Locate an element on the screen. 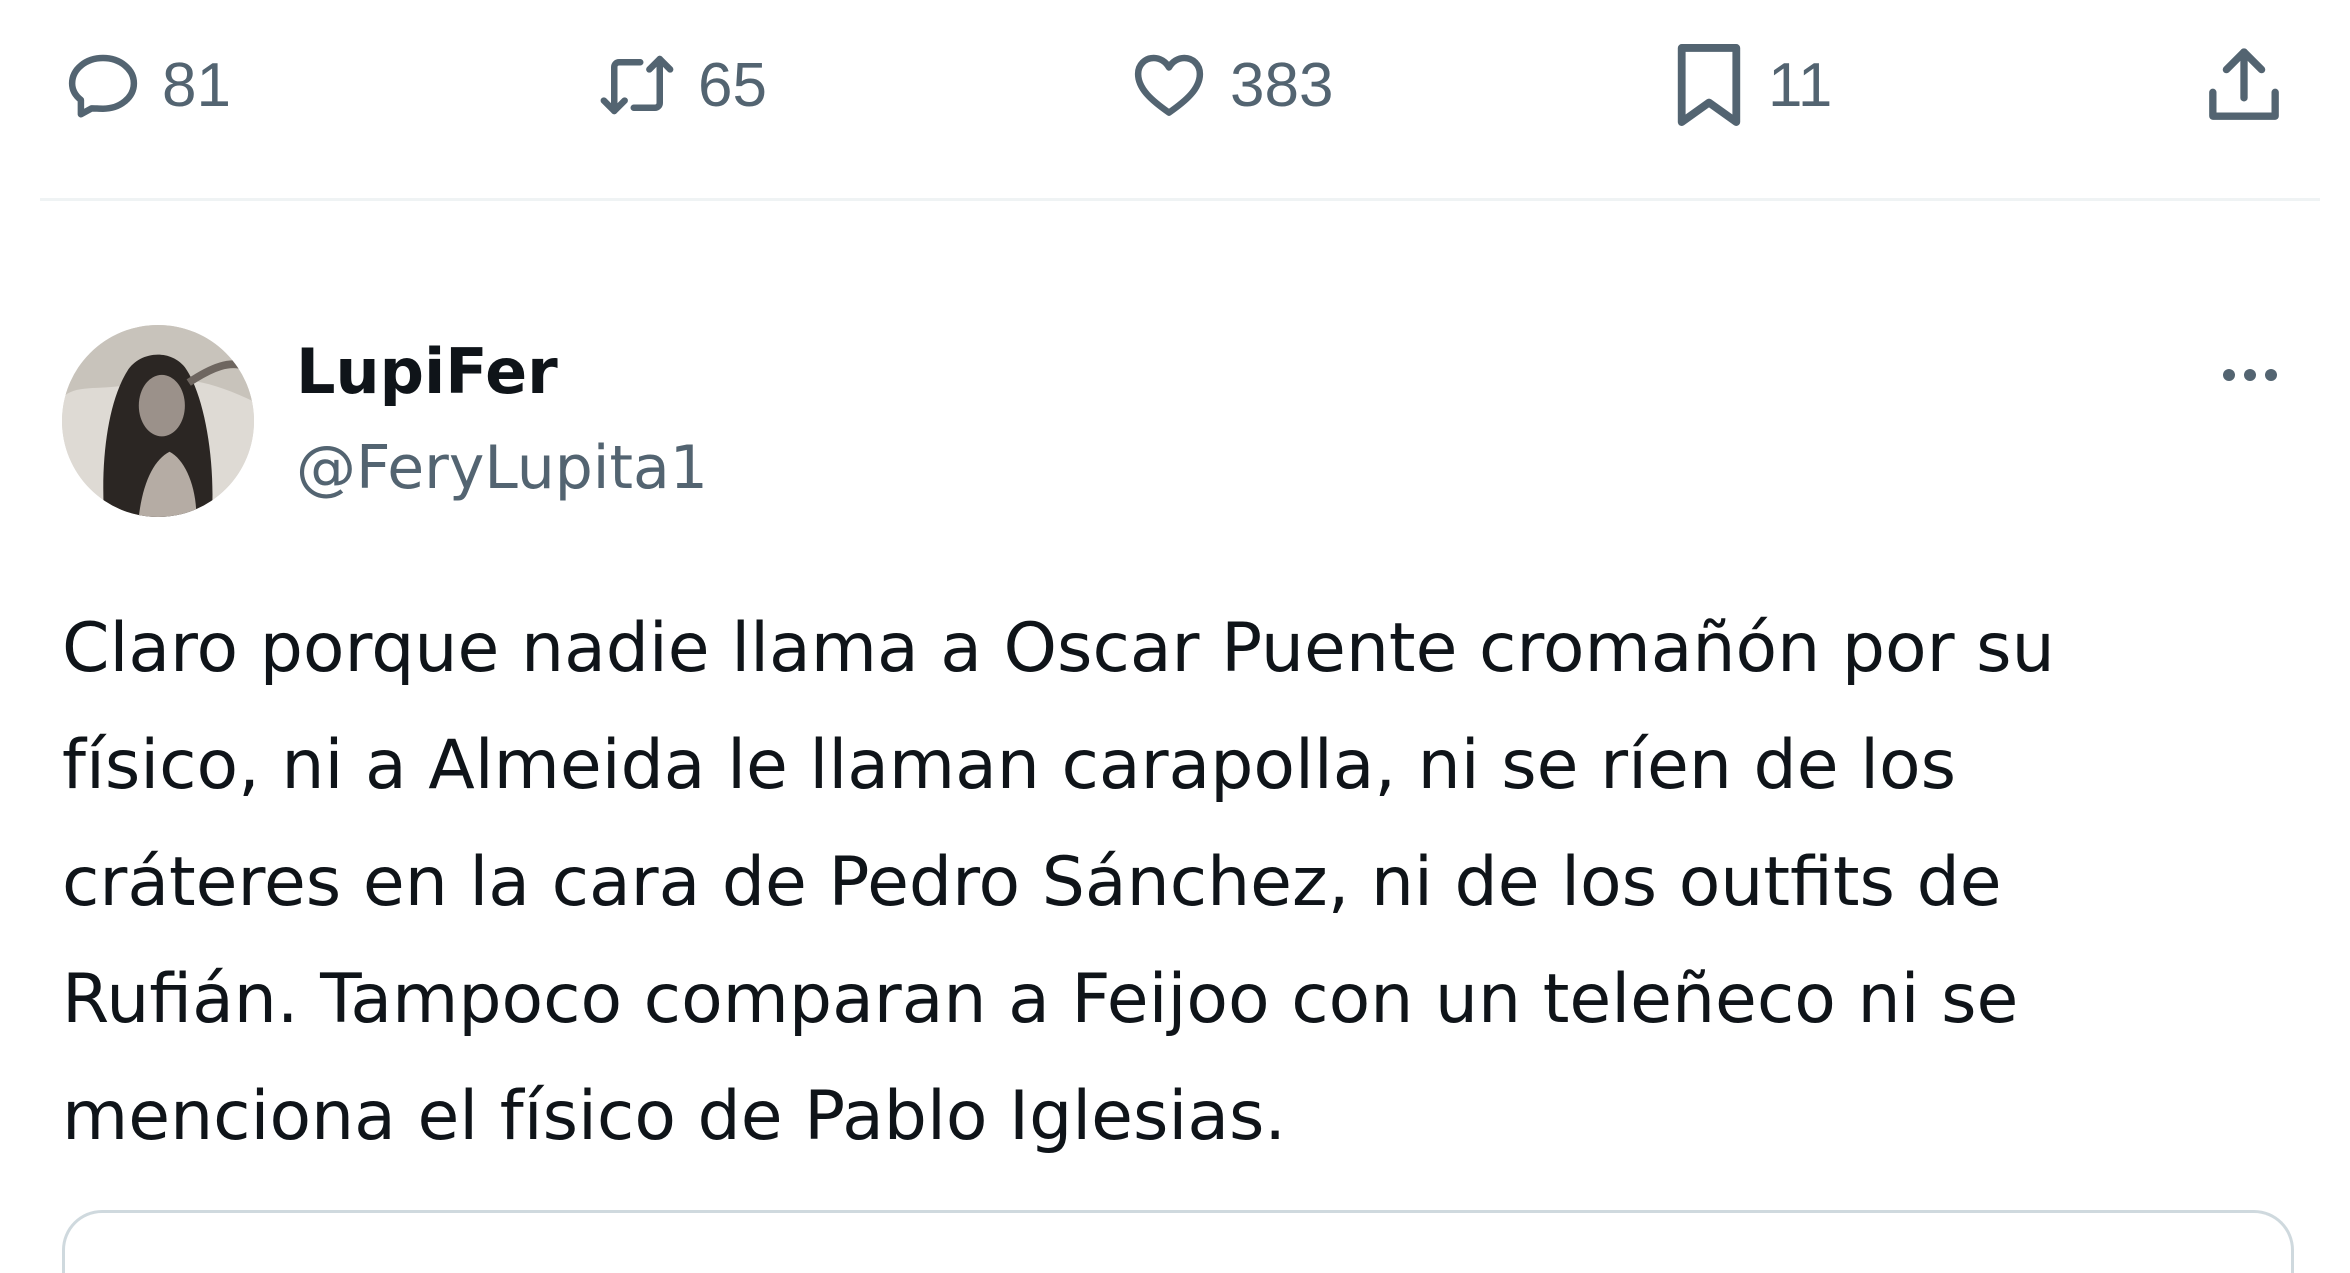  heart-icon is located at coordinates (1169, 85).